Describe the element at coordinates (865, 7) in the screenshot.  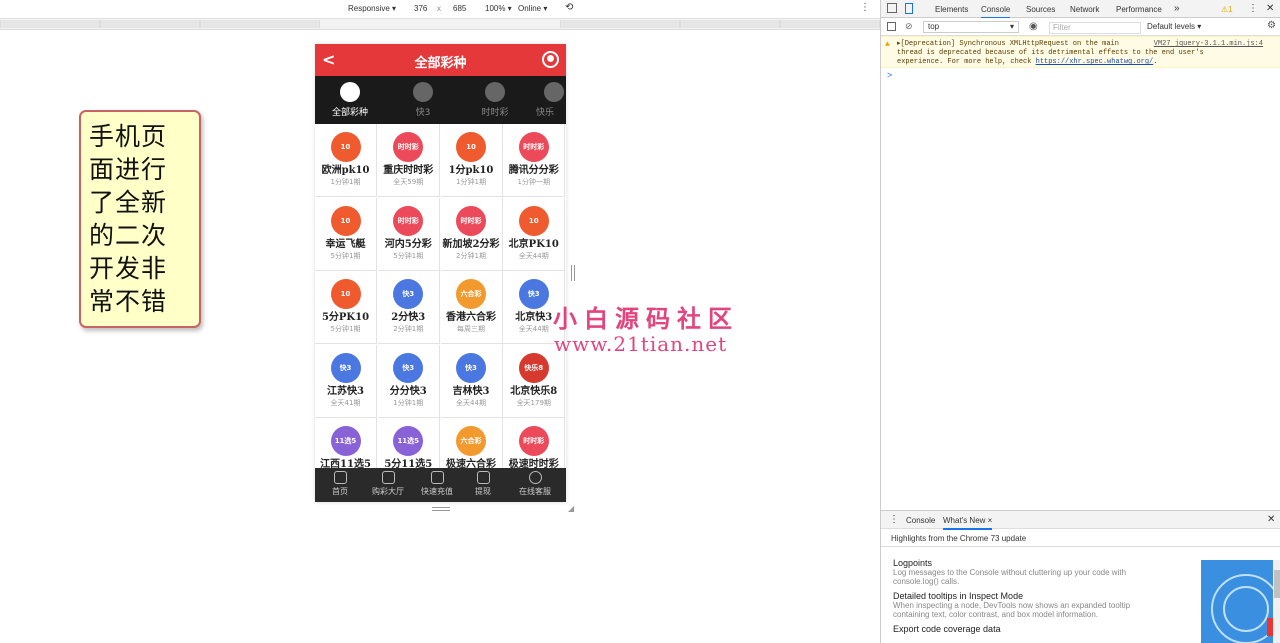
I see `device-more-icon: ⋮` at that location.